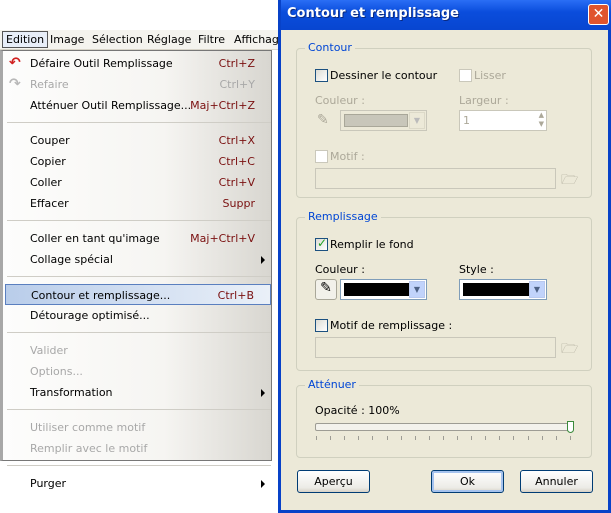  I want to click on opacity-slider-track, so click(444, 427).